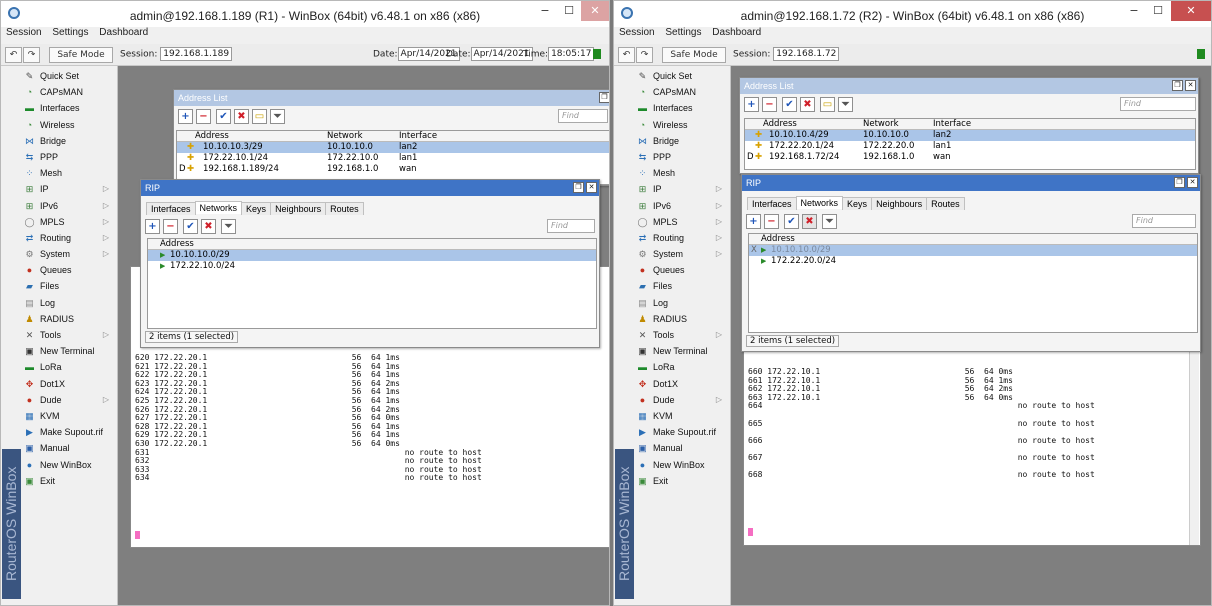 The height and width of the screenshot is (606, 1212). What do you see at coordinates (70, 367) in the screenshot?
I see `sidebar-item-lora: ▬ LoRa` at bounding box center [70, 367].